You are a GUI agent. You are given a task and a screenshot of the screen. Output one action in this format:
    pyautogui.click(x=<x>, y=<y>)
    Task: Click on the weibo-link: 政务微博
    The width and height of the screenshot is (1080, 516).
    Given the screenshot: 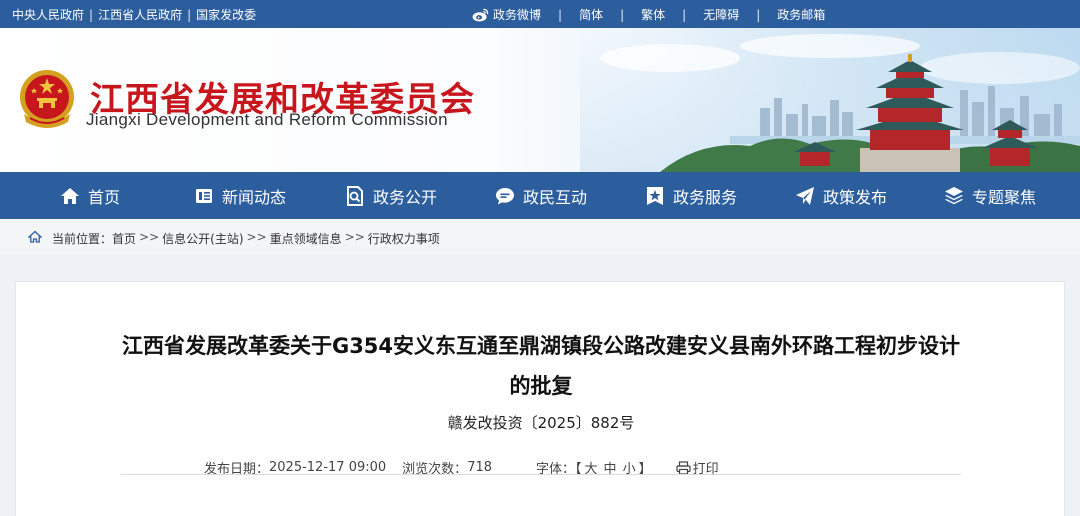 What is the action you would take?
    pyautogui.click(x=506, y=14)
    